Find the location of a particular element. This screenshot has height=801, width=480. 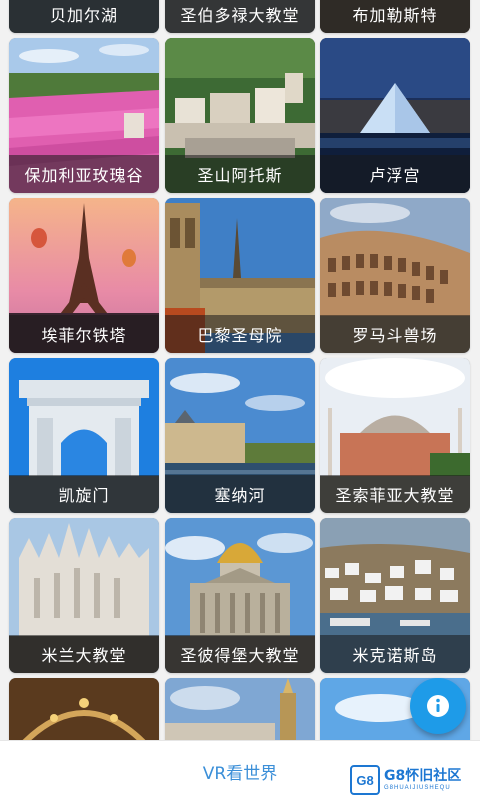

landmark-label: 凯旋门 is located at coordinates (84, 495).